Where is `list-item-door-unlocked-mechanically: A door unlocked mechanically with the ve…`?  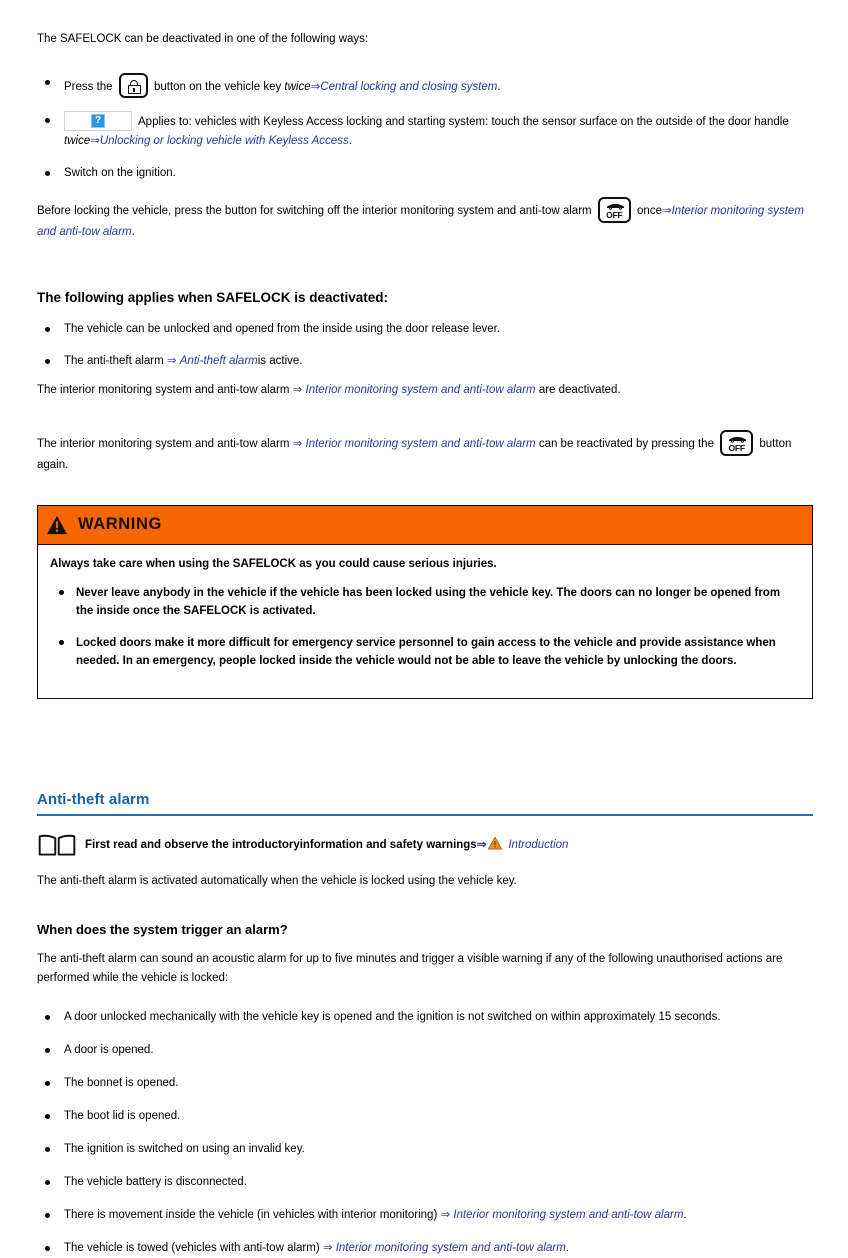 list-item-door-unlocked-mechanically: A door unlocked mechanically with the ve… is located at coordinates (425, 1017).